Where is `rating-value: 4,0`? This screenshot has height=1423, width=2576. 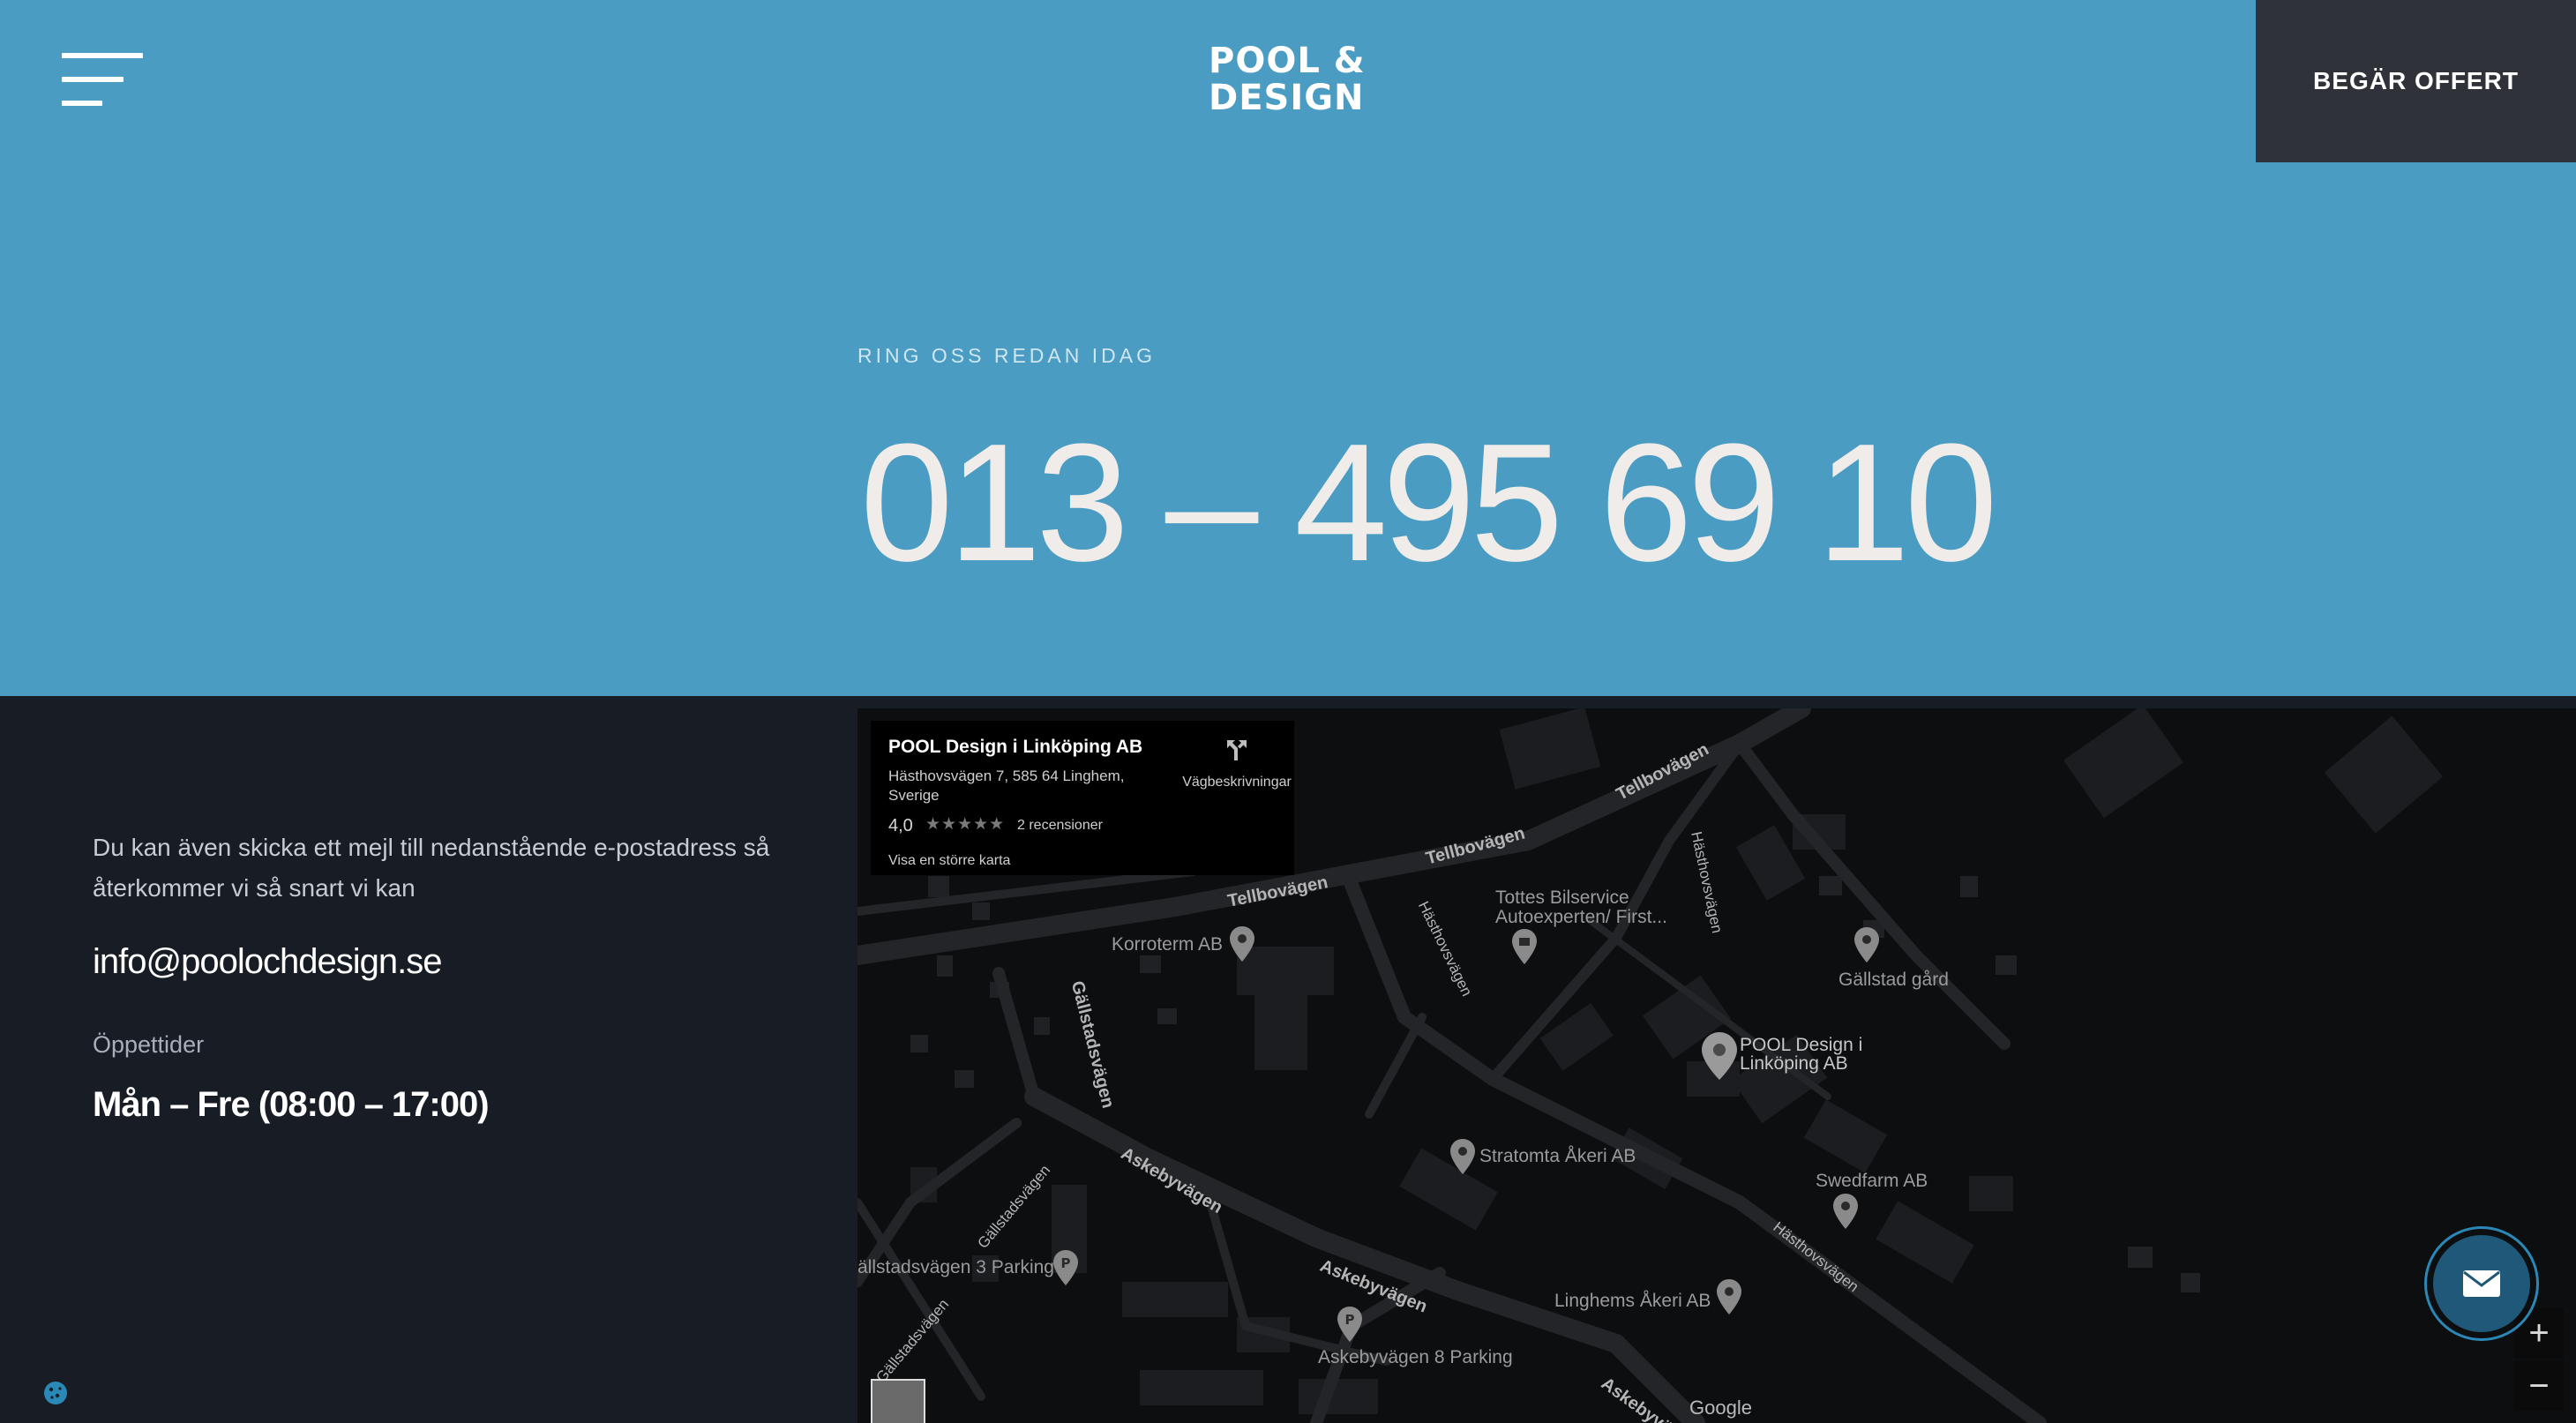
rating-value: 4,0 is located at coordinates (901, 825).